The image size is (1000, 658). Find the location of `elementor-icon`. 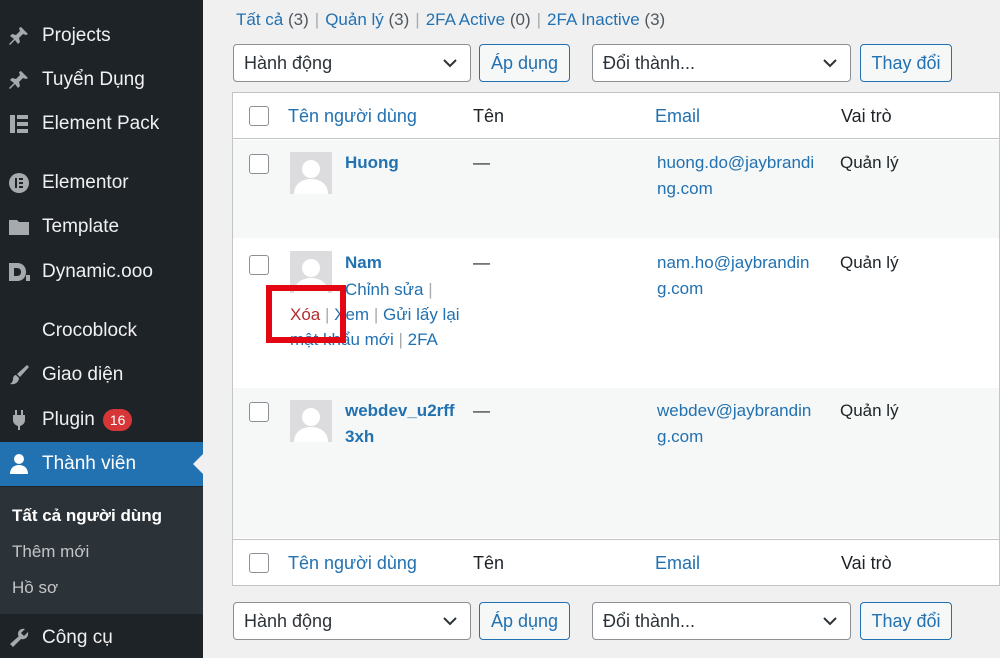

elementor-icon is located at coordinates (19, 183).